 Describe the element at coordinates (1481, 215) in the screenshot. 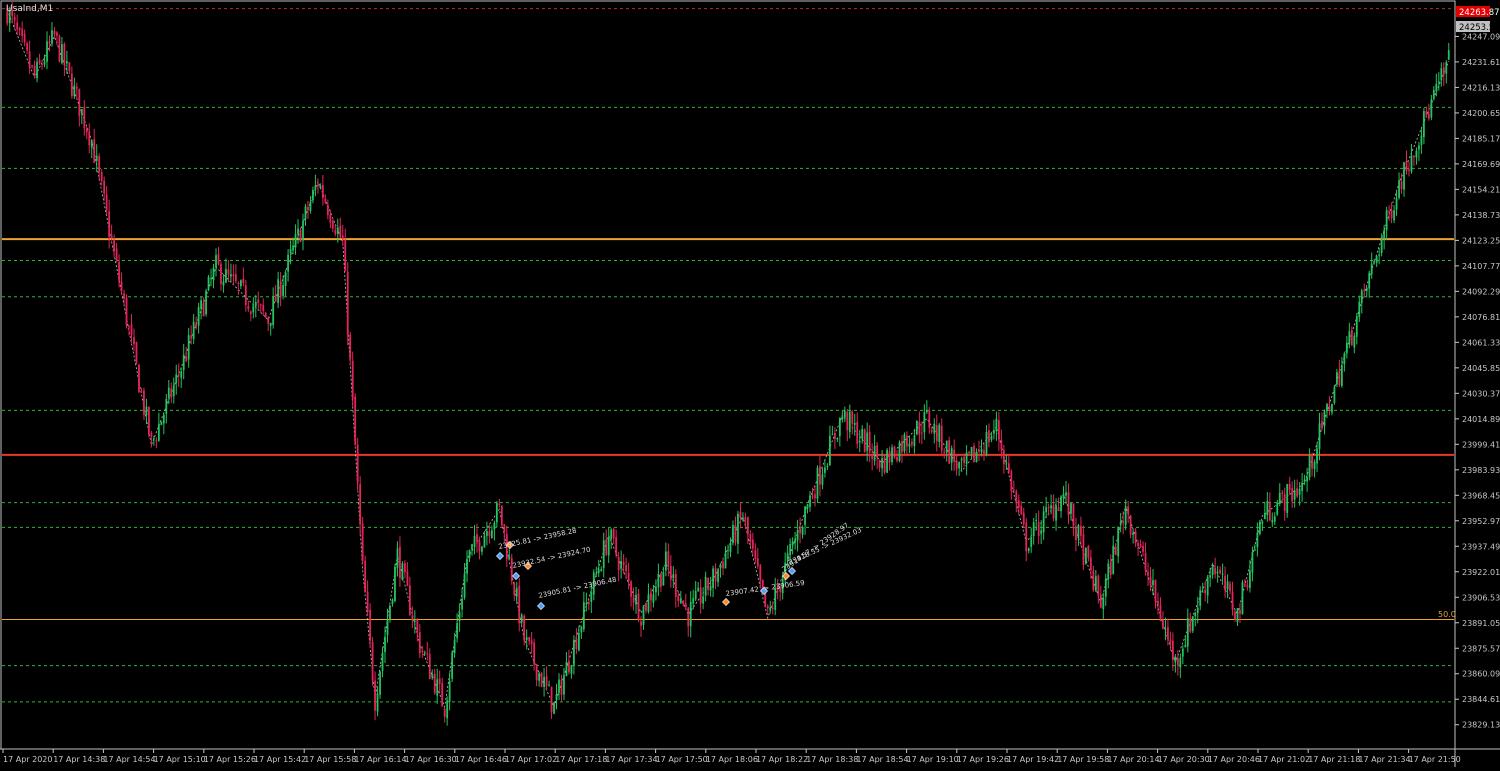

I see `y-tick-label: 24138.73` at that location.